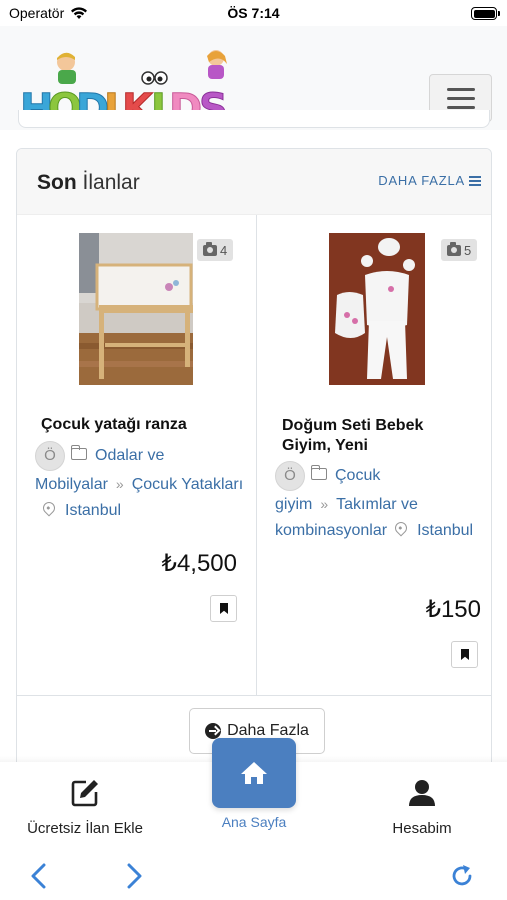 The height and width of the screenshot is (900, 507). Describe the element at coordinates (39, 876) in the screenshot. I see `back-arrow-icon` at that location.